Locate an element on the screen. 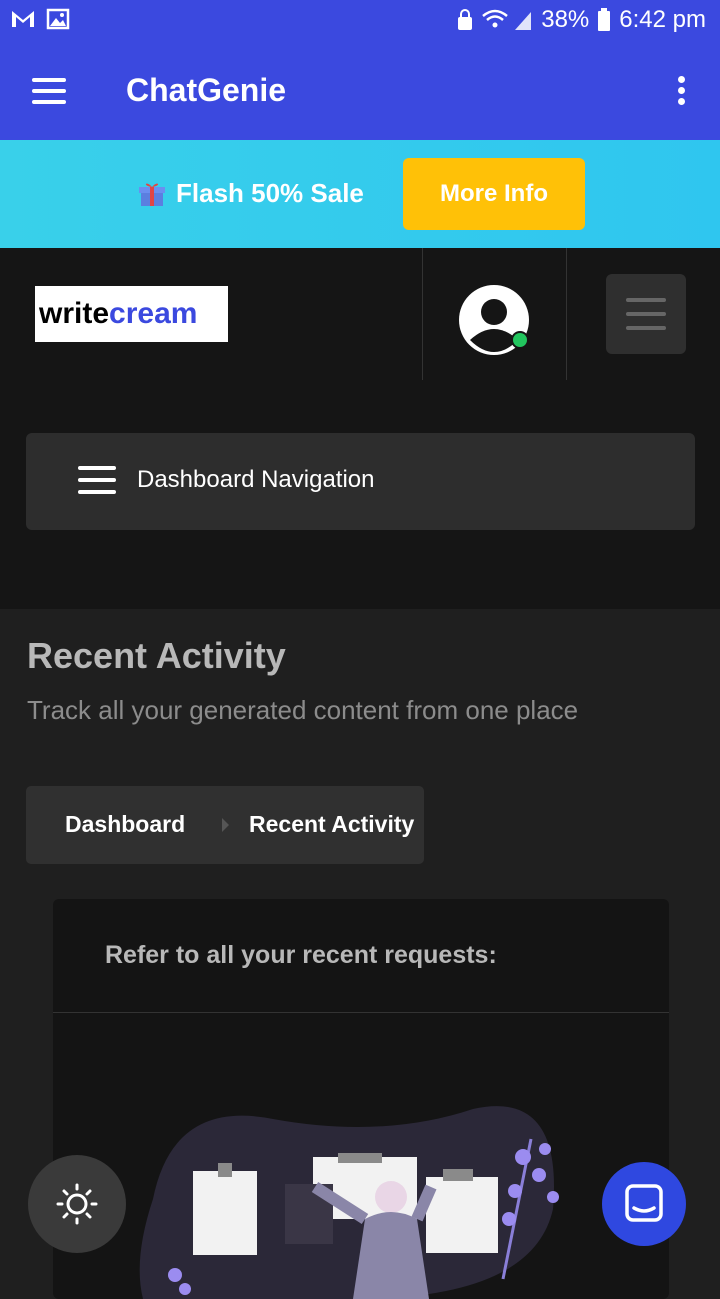 This screenshot has width=720, height=1299. menu-icon is located at coordinates (49, 91).